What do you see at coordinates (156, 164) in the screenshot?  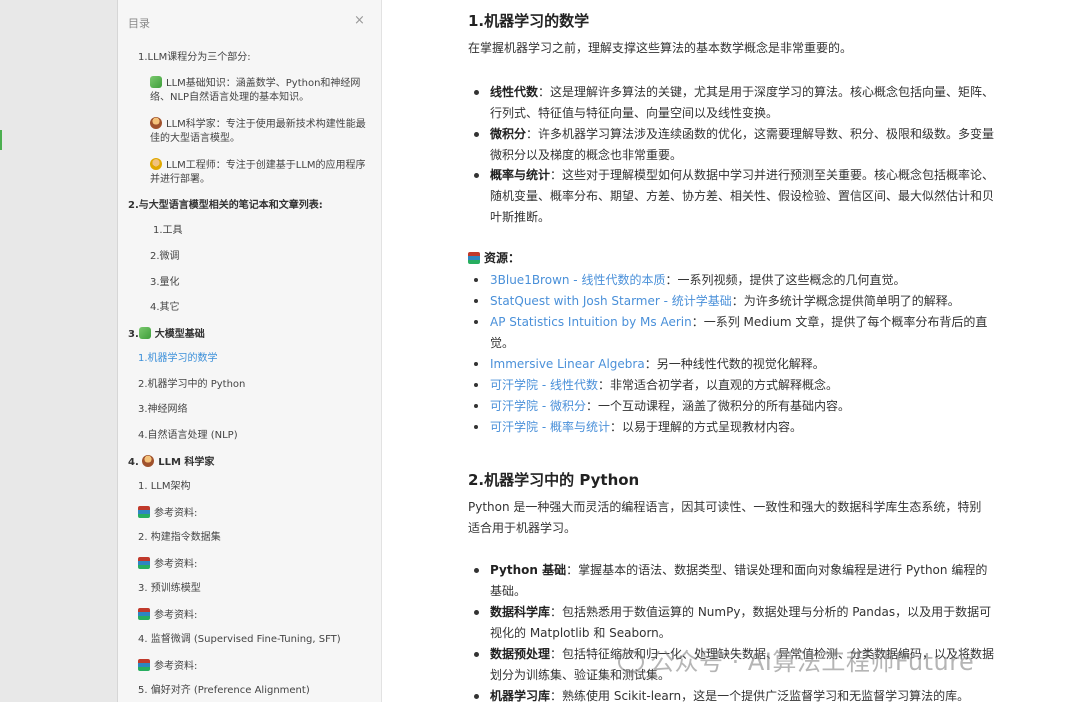 I see `engineer-icon` at bounding box center [156, 164].